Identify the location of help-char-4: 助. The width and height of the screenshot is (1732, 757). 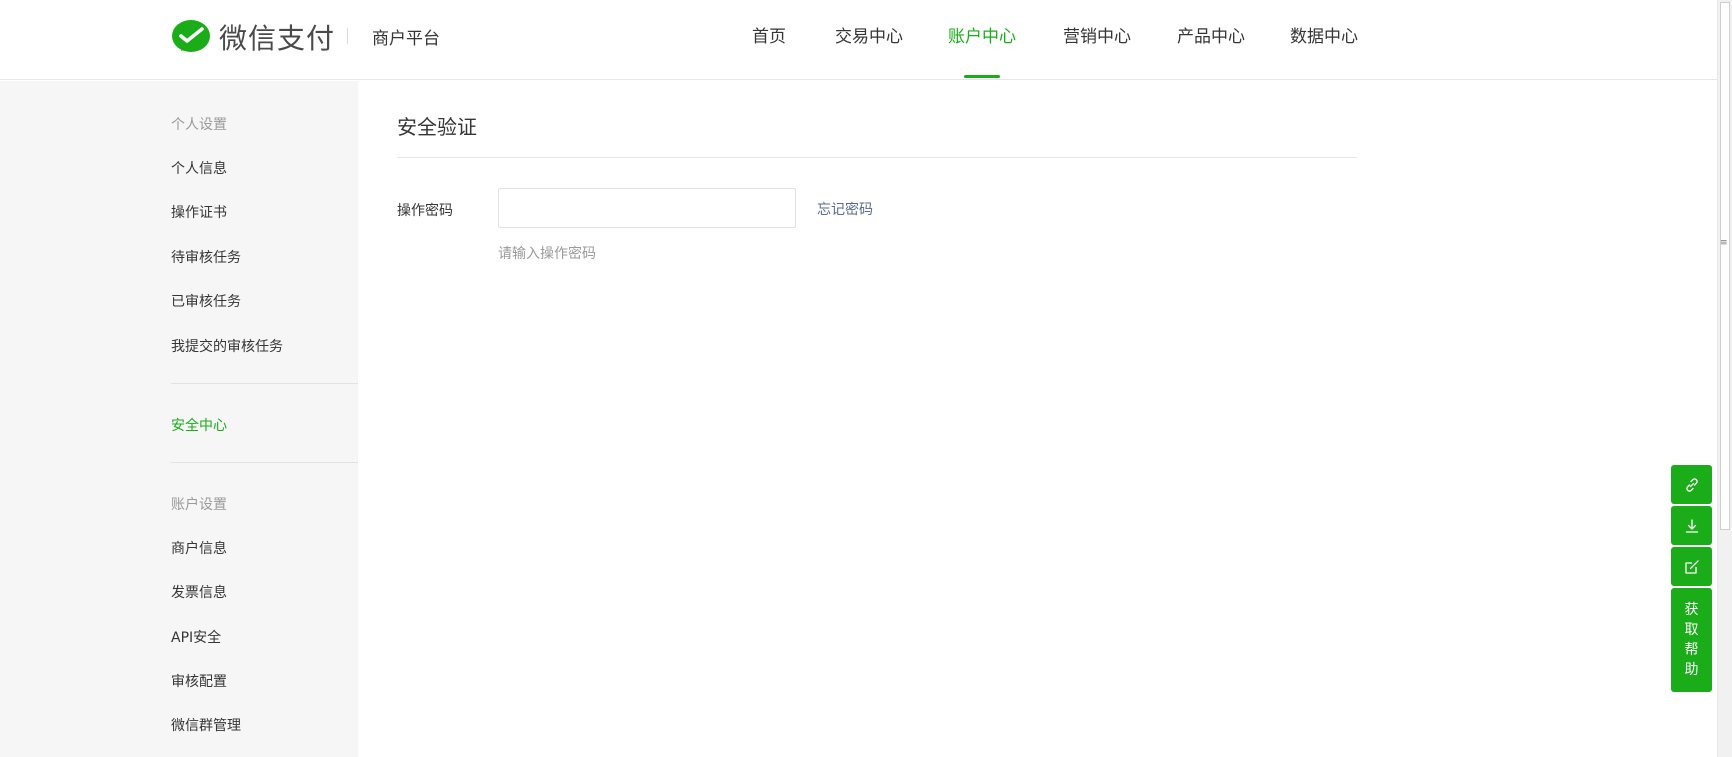
(1691, 670).